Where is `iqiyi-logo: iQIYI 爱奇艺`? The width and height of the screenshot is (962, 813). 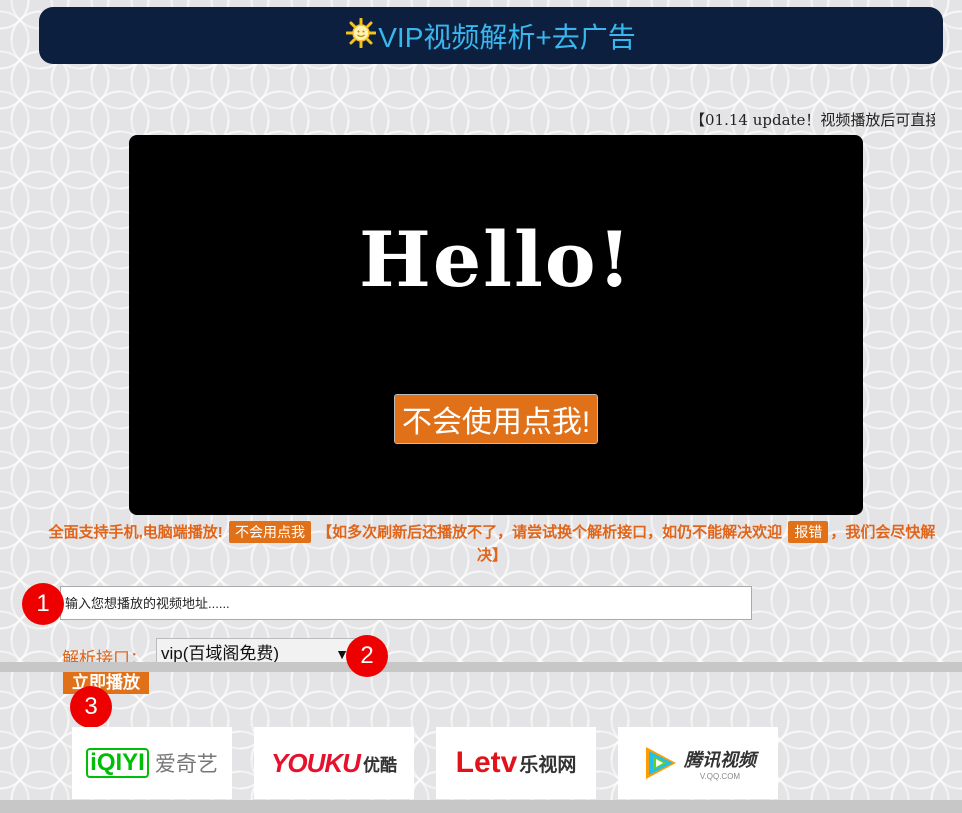 iqiyi-logo: iQIYI 爱奇艺 is located at coordinates (152, 763).